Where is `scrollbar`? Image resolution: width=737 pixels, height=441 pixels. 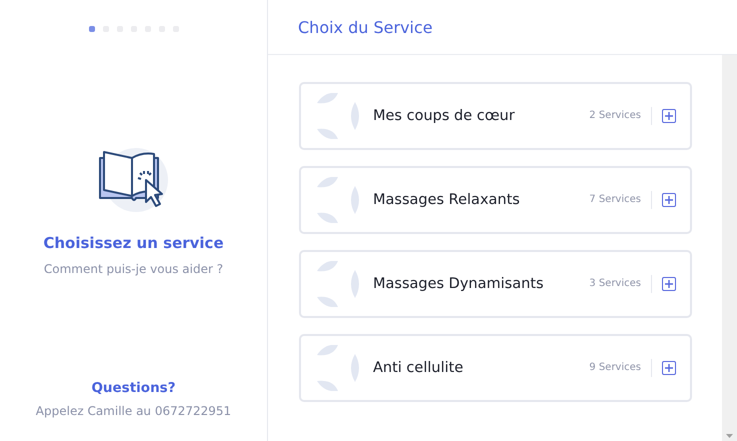 scrollbar is located at coordinates (729, 248).